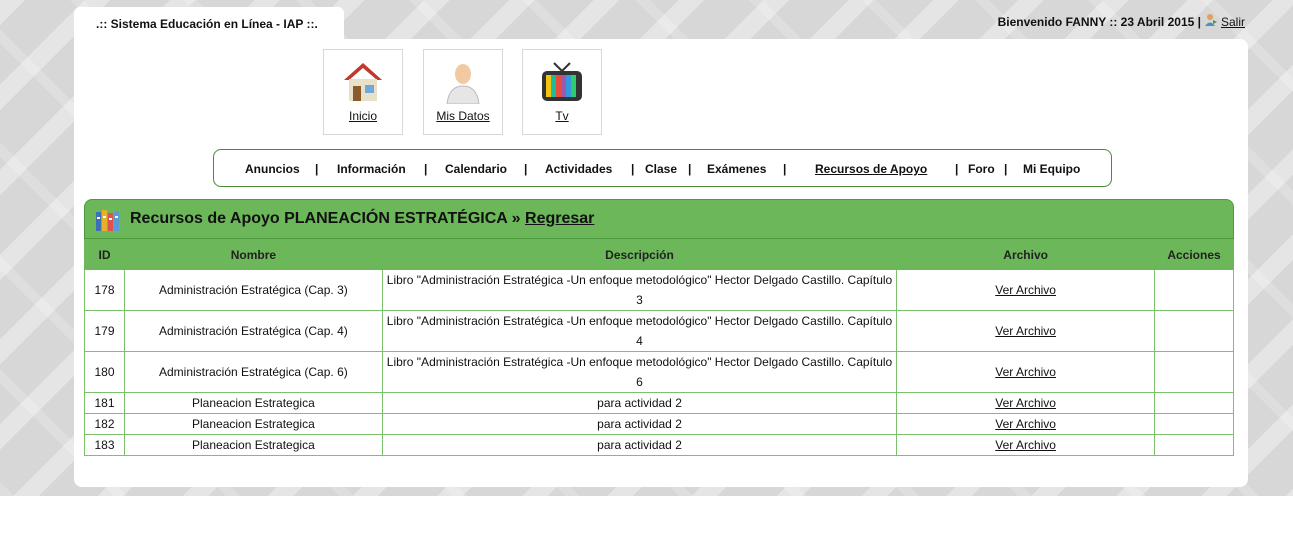 The width and height of the screenshot is (1293, 555). I want to click on nav-item-examenes: Exámenes, so click(736, 169).